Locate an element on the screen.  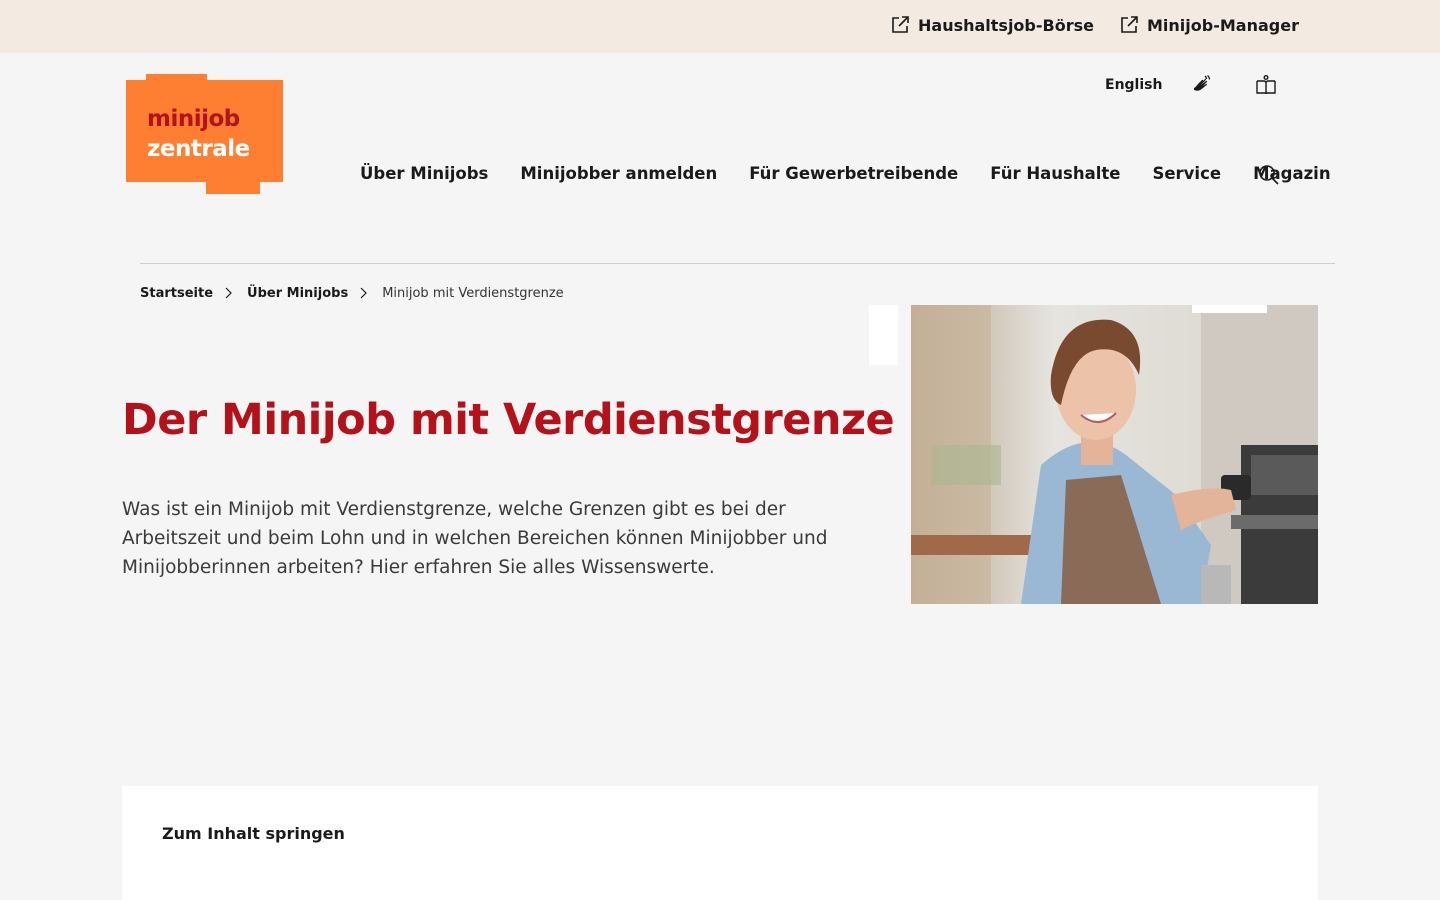
minijob-zentrale-logo: minijob zentrale is located at coordinates (204, 134).